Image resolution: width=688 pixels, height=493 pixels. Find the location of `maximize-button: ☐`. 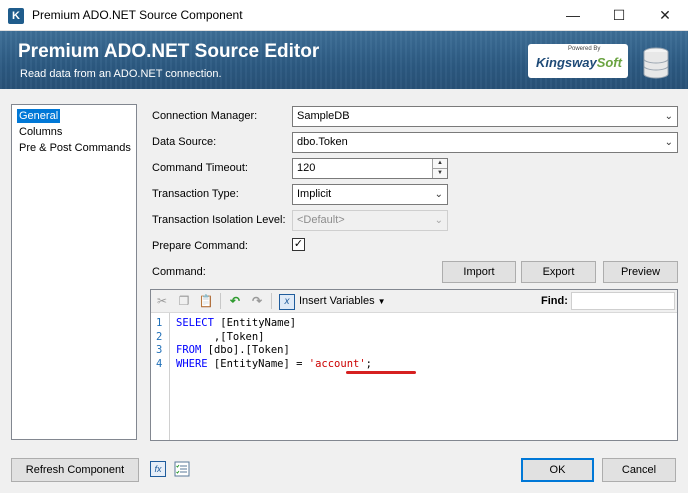

maximize-button: ☐ is located at coordinates (619, 15).